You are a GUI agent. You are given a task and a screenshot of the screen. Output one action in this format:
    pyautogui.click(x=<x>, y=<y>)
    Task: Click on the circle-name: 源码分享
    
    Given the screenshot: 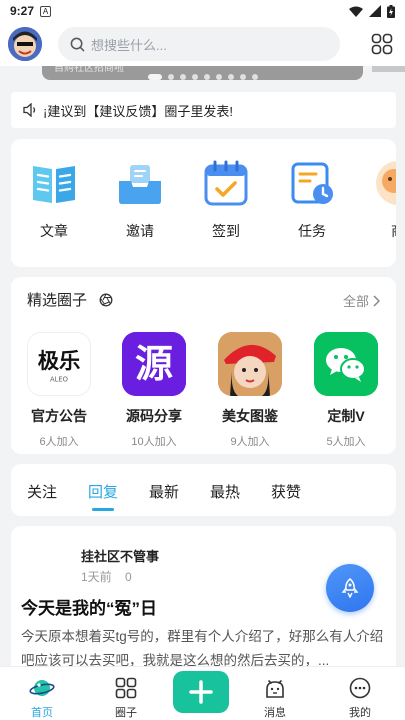 What is the action you would take?
    pyautogui.click(x=154, y=416)
    